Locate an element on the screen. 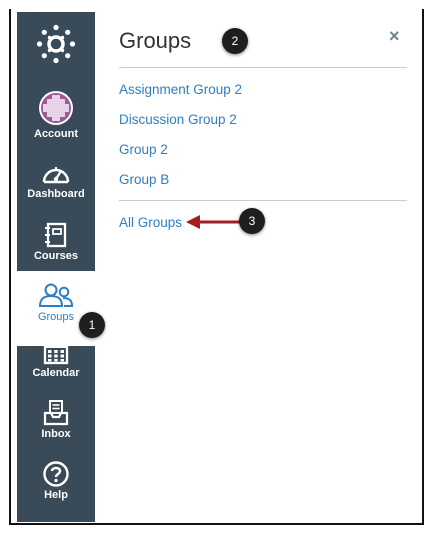  group-link-discussion-group-2: Discussion Group 2 is located at coordinates (178, 119).